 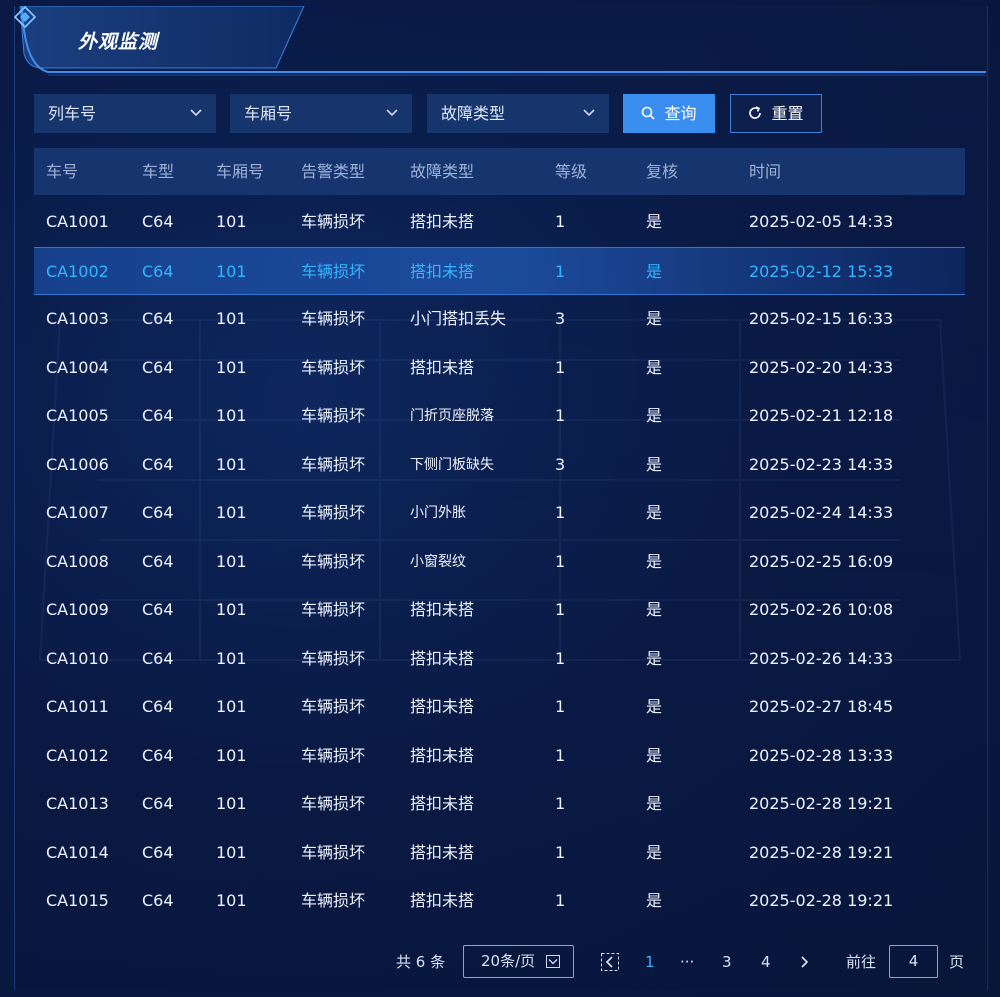 What do you see at coordinates (821, 415) in the screenshot?
I see `cell-time: 2025-02-21 12:18` at bounding box center [821, 415].